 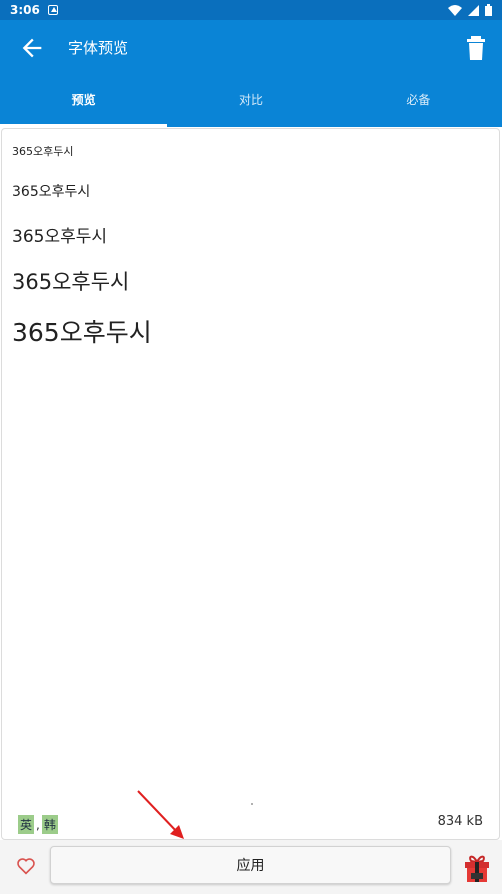 I want to click on language-tag-korean: 韩, so click(x=49, y=824).